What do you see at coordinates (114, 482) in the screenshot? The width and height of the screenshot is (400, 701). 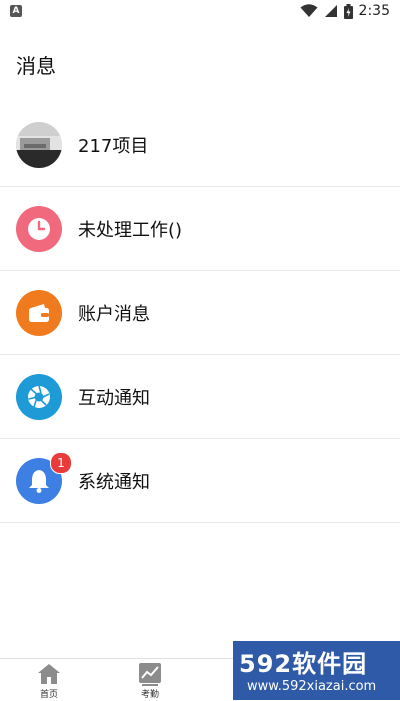 I see `message-label: 系统通知` at bounding box center [114, 482].